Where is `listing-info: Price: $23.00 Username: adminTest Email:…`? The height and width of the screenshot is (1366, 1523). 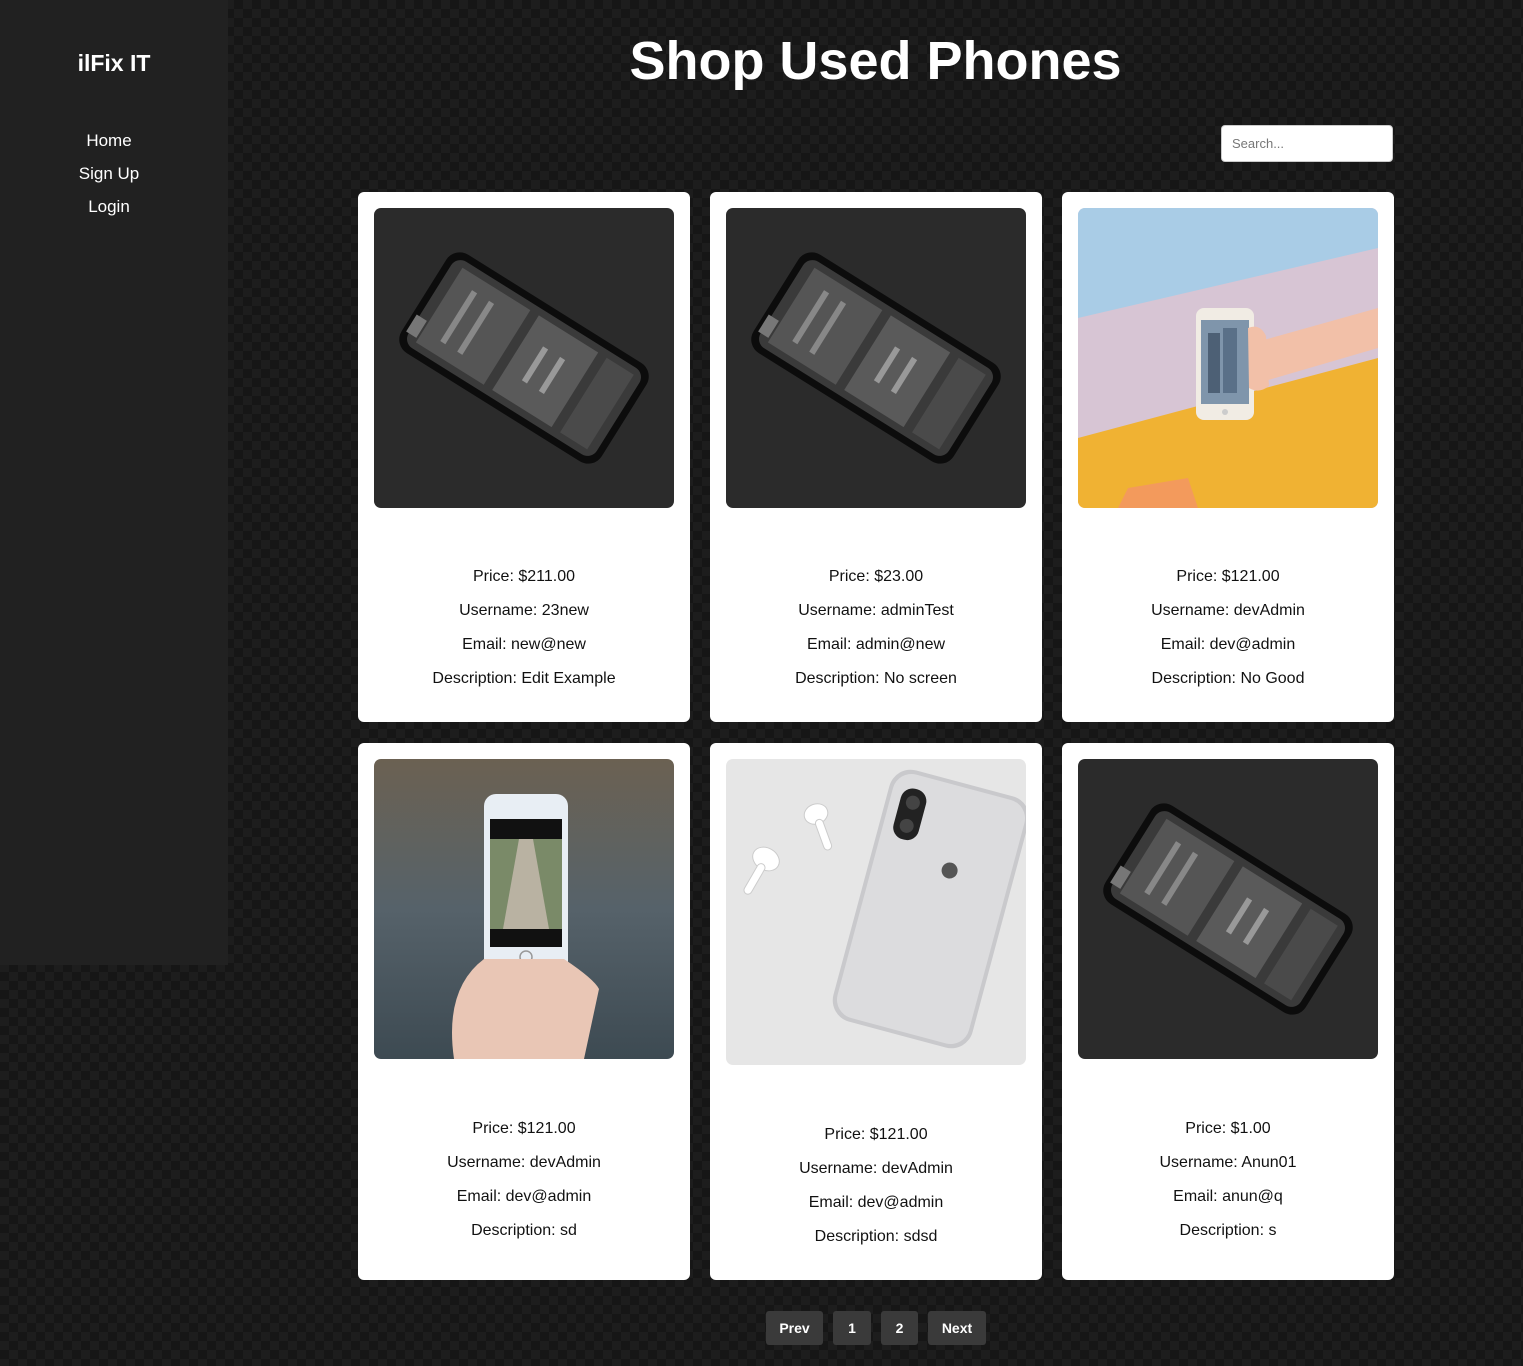
listing-info: Price: $23.00 Username: adminTest Email:… is located at coordinates (876, 636).